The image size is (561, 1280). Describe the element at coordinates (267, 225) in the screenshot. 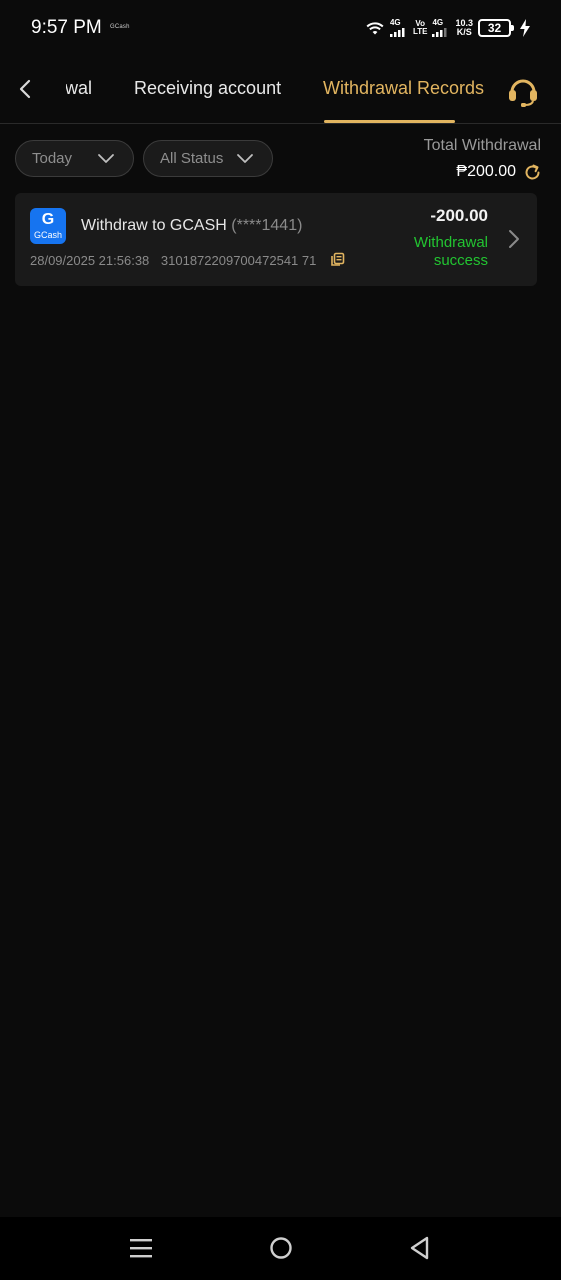

I see `record-account-masked: (****1441)` at that location.